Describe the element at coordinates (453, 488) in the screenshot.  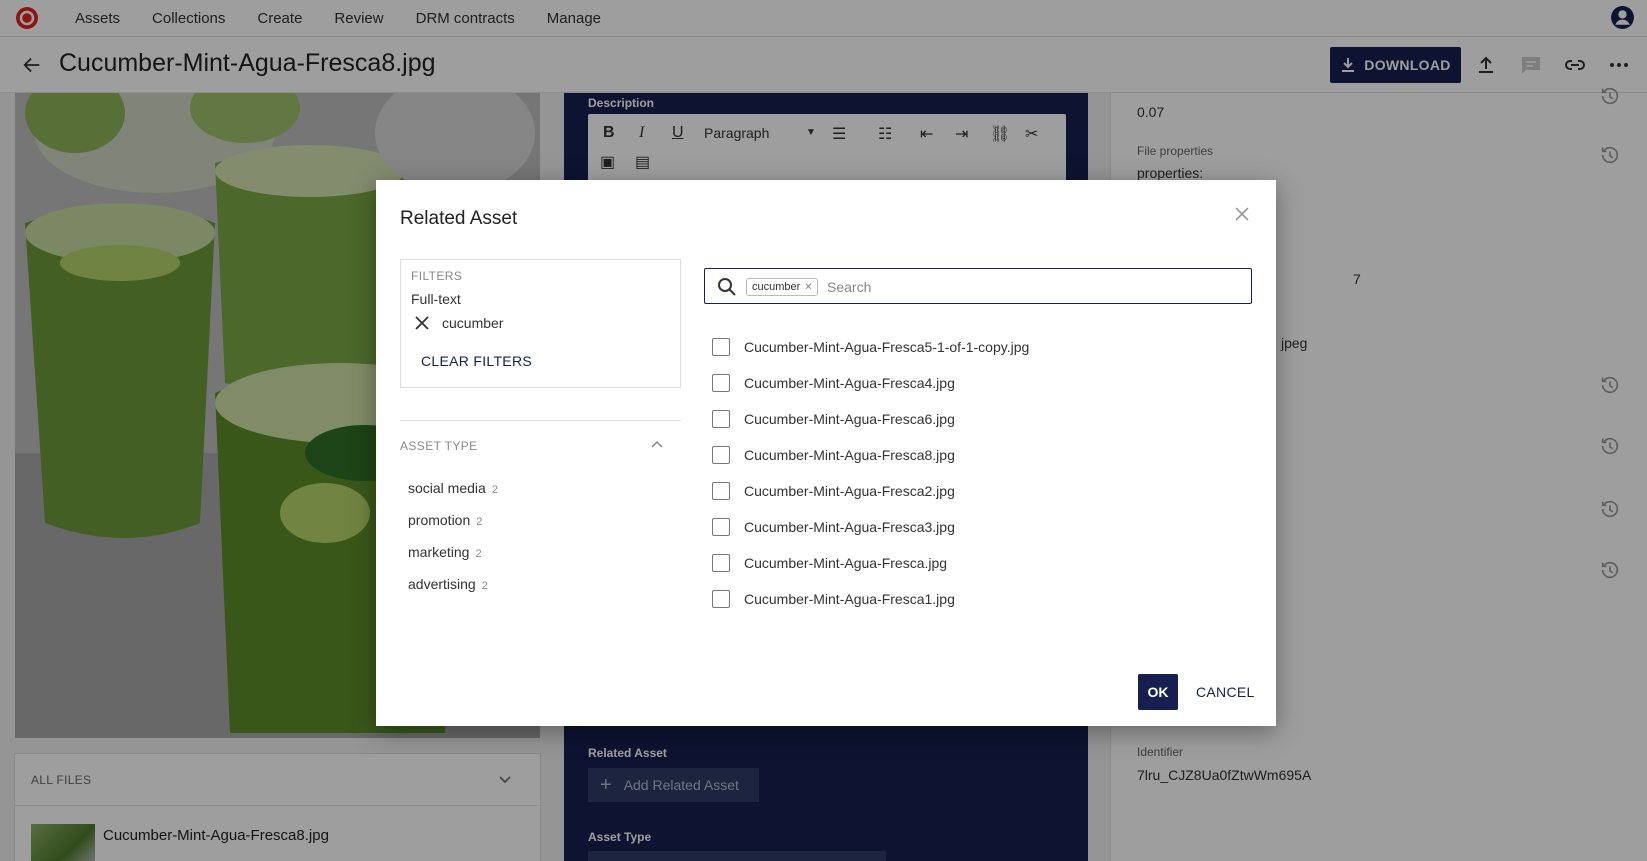
I see `facet-social-media: social media 2` at that location.